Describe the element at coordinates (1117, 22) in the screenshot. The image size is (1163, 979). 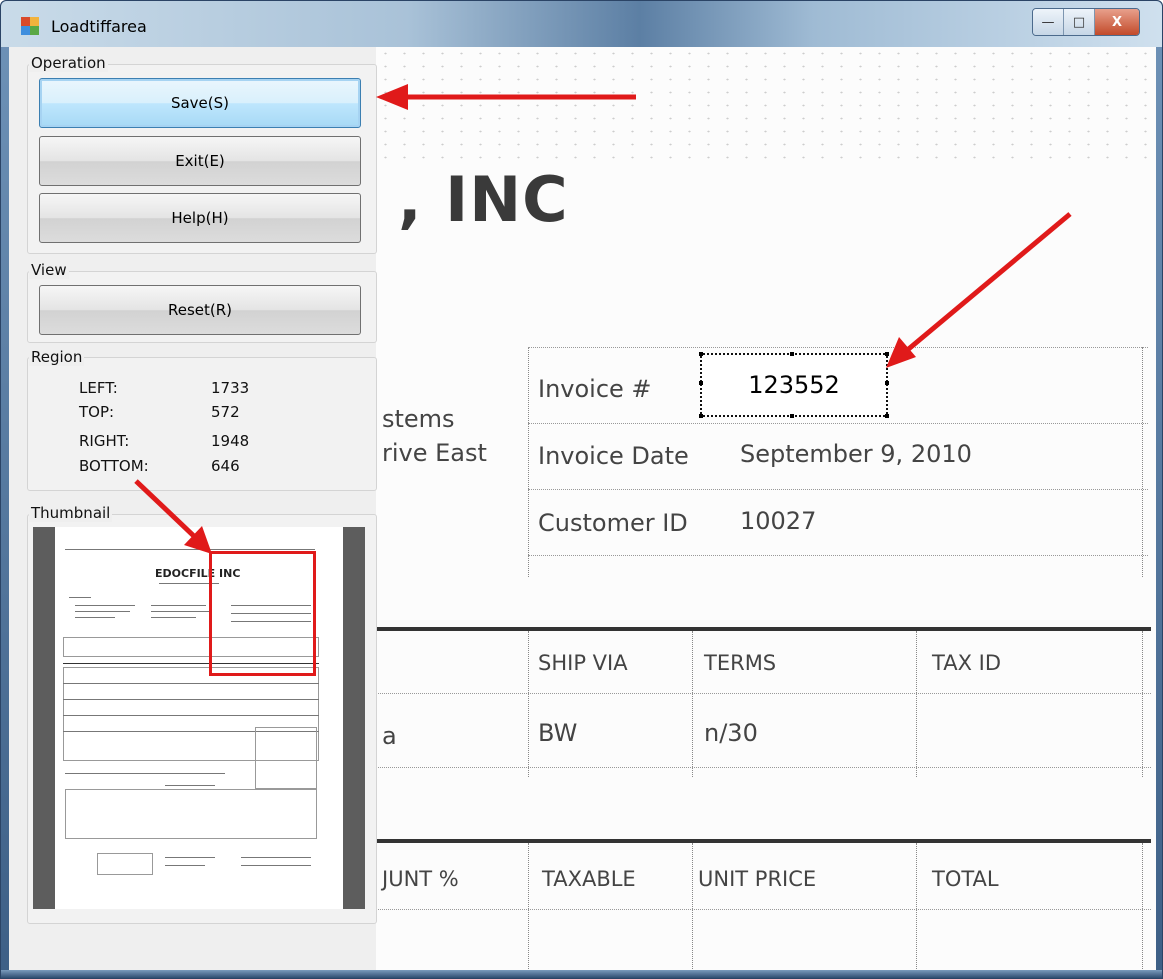
I see `close-button: X` at that location.